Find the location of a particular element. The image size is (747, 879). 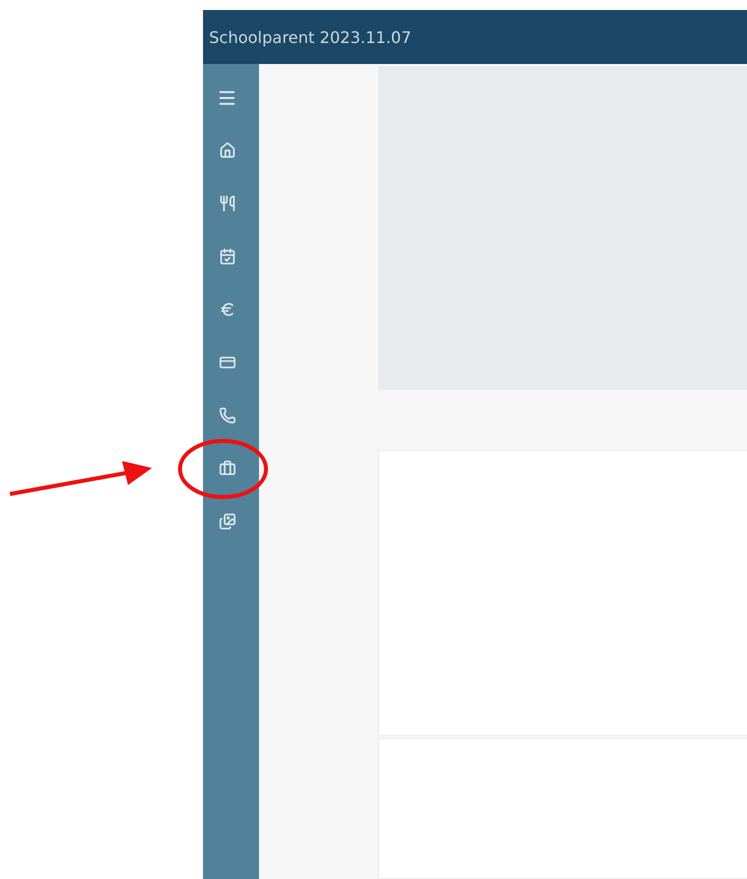

credit-card-icon is located at coordinates (227, 362).